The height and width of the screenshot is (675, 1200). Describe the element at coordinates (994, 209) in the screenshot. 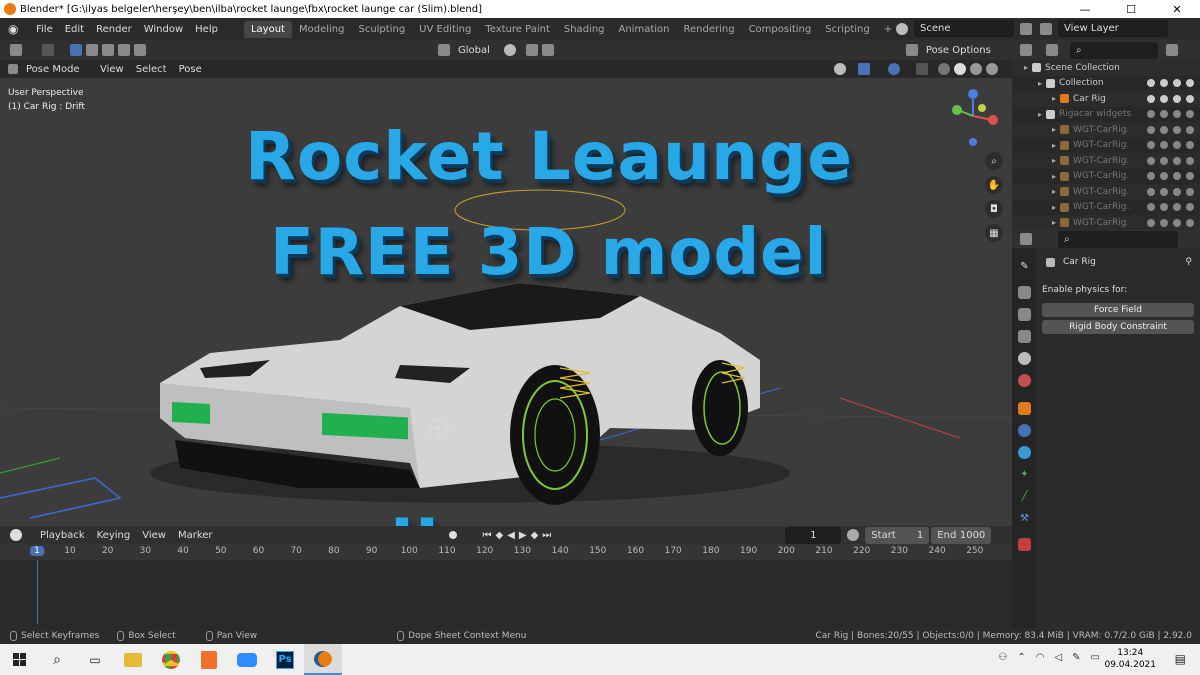

I see `camera-icon: ◘` at that location.